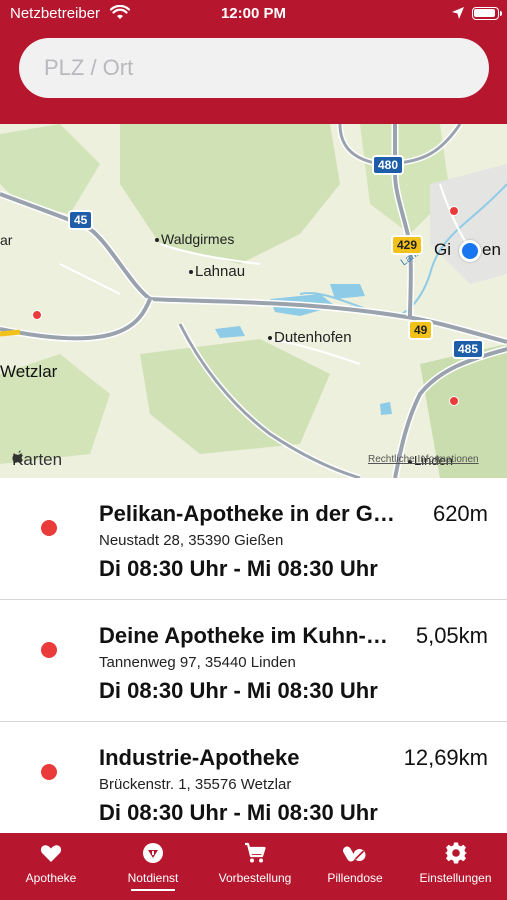 The width and height of the screenshot is (507, 900). Describe the element at coordinates (354, 854) in the screenshot. I see `pills-icon` at that location.